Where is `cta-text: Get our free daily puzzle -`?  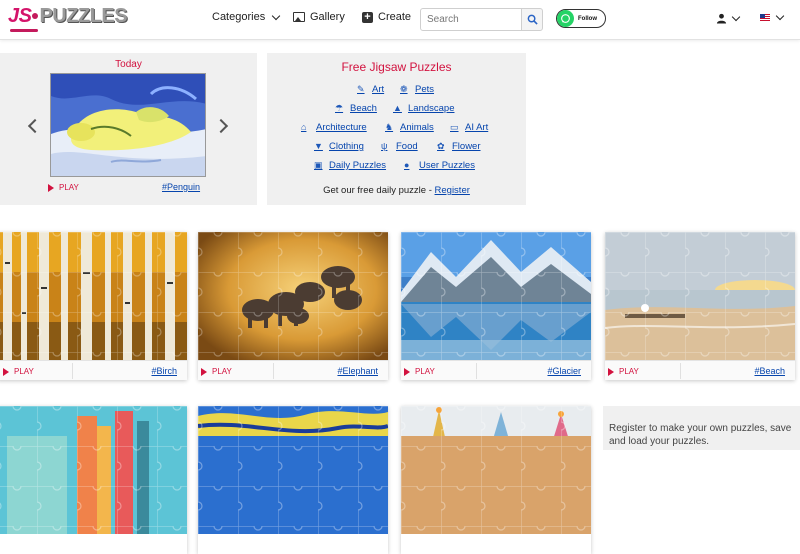 cta-text: Get our free daily puzzle - is located at coordinates (379, 190).